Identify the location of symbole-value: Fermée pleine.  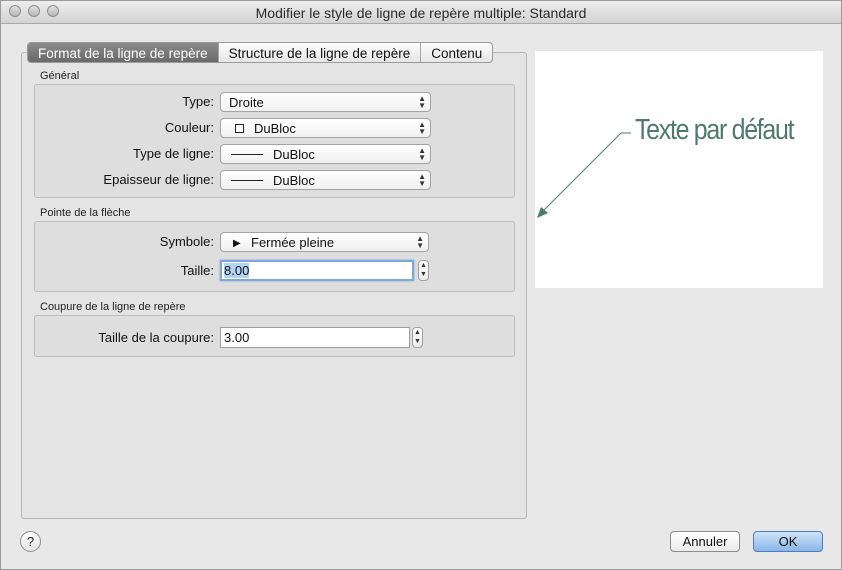
(293, 242).